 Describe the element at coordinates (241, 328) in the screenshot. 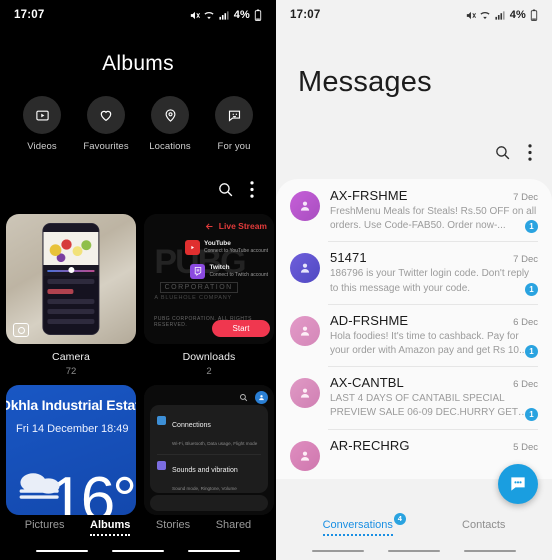

I see `start-button: Start` at that location.